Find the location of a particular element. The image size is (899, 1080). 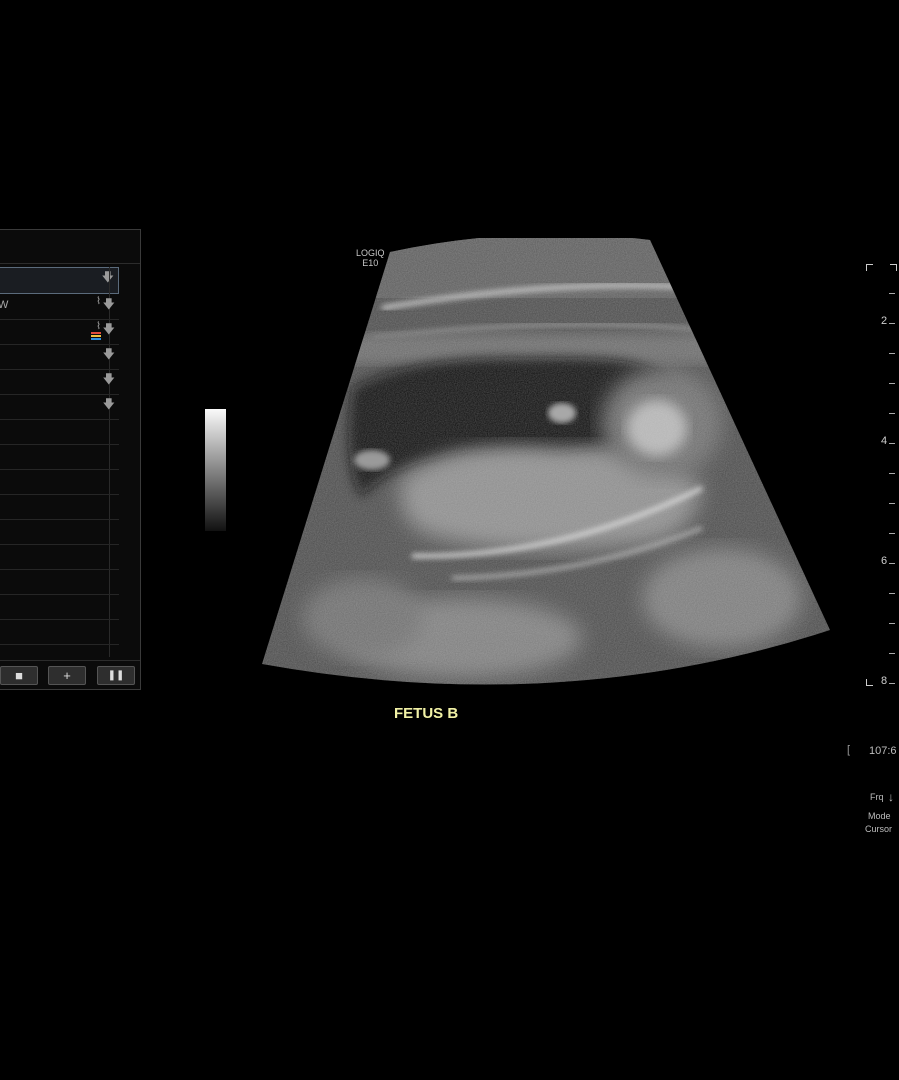

depth-label-2: 2 is located at coordinates (884, 321).